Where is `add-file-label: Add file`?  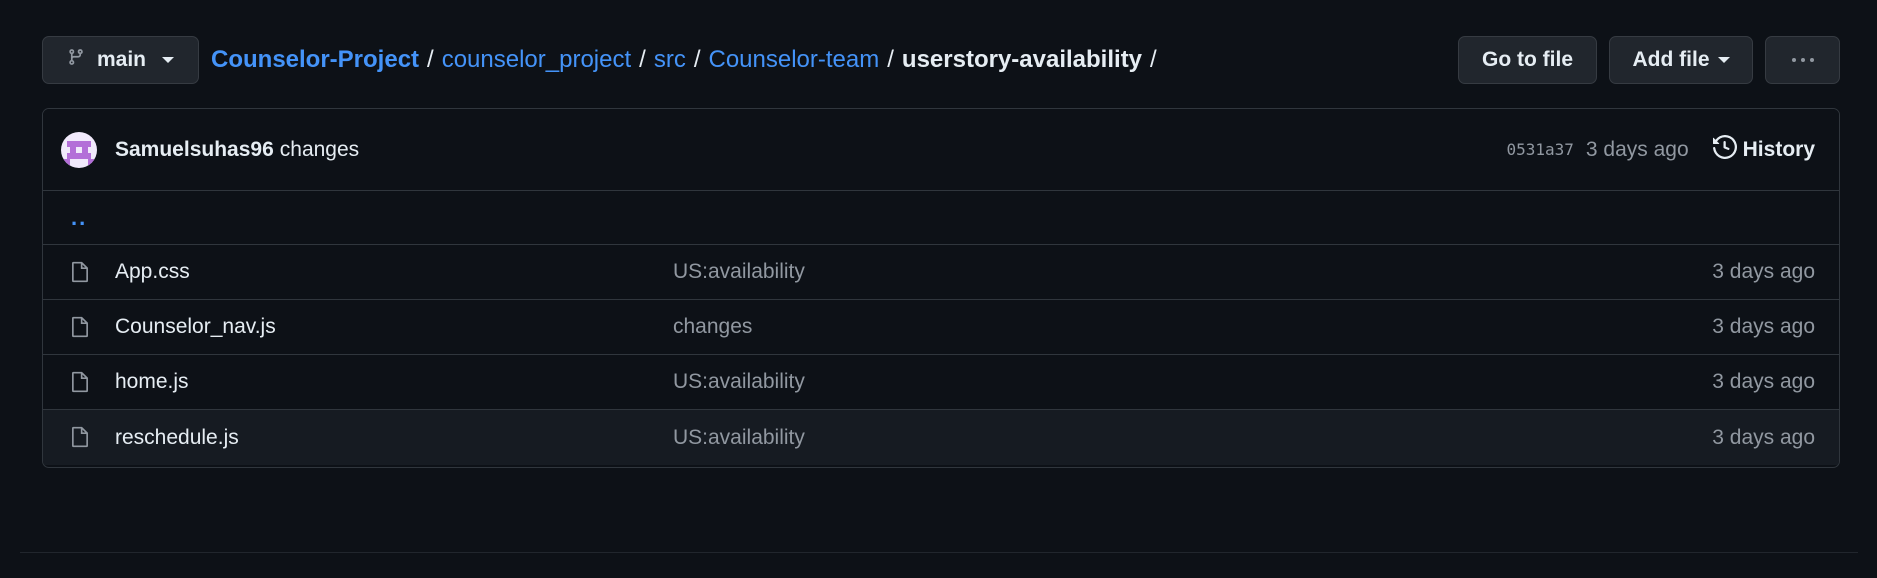 add-file-label: Add file is located at coordinates (1671, 59).